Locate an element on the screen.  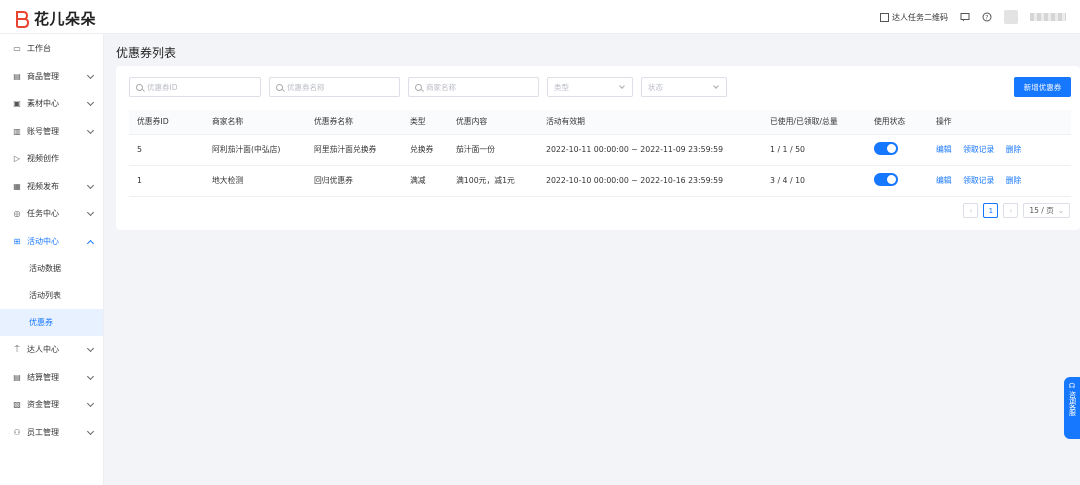
publish-icon: ▦ is located at coordinates (17, 186).